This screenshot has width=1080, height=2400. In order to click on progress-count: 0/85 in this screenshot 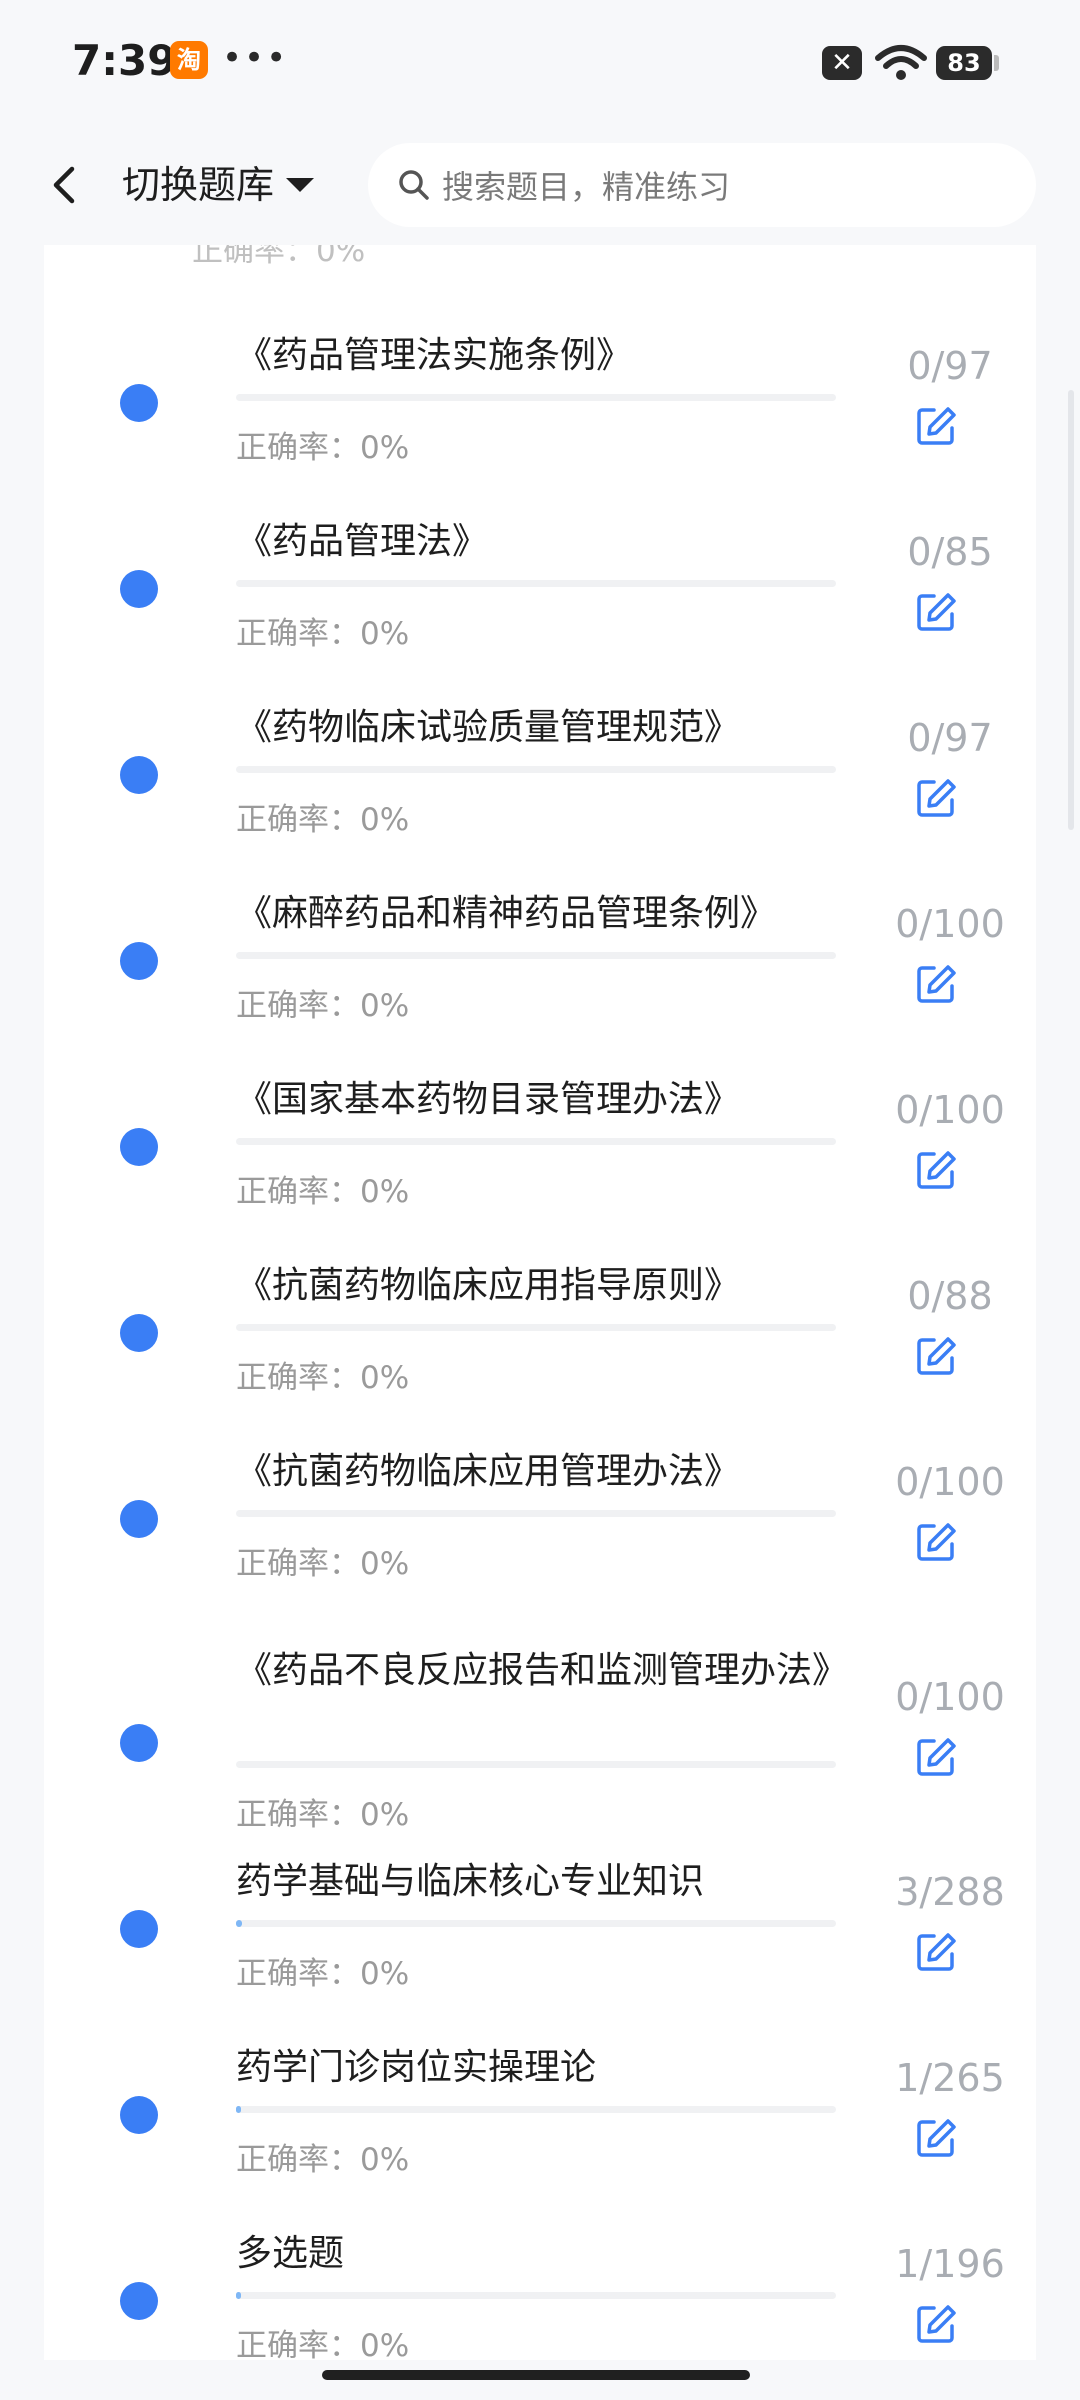, I will do `click(950, 552)`.